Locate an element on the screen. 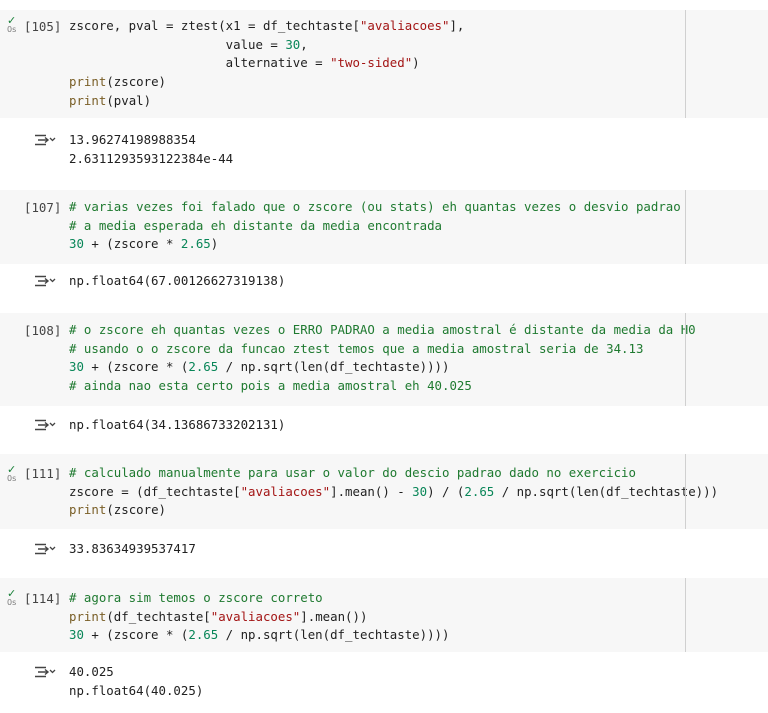 The image size is (768, 713). code-token: (pval) is located at coordinates (129, 100).